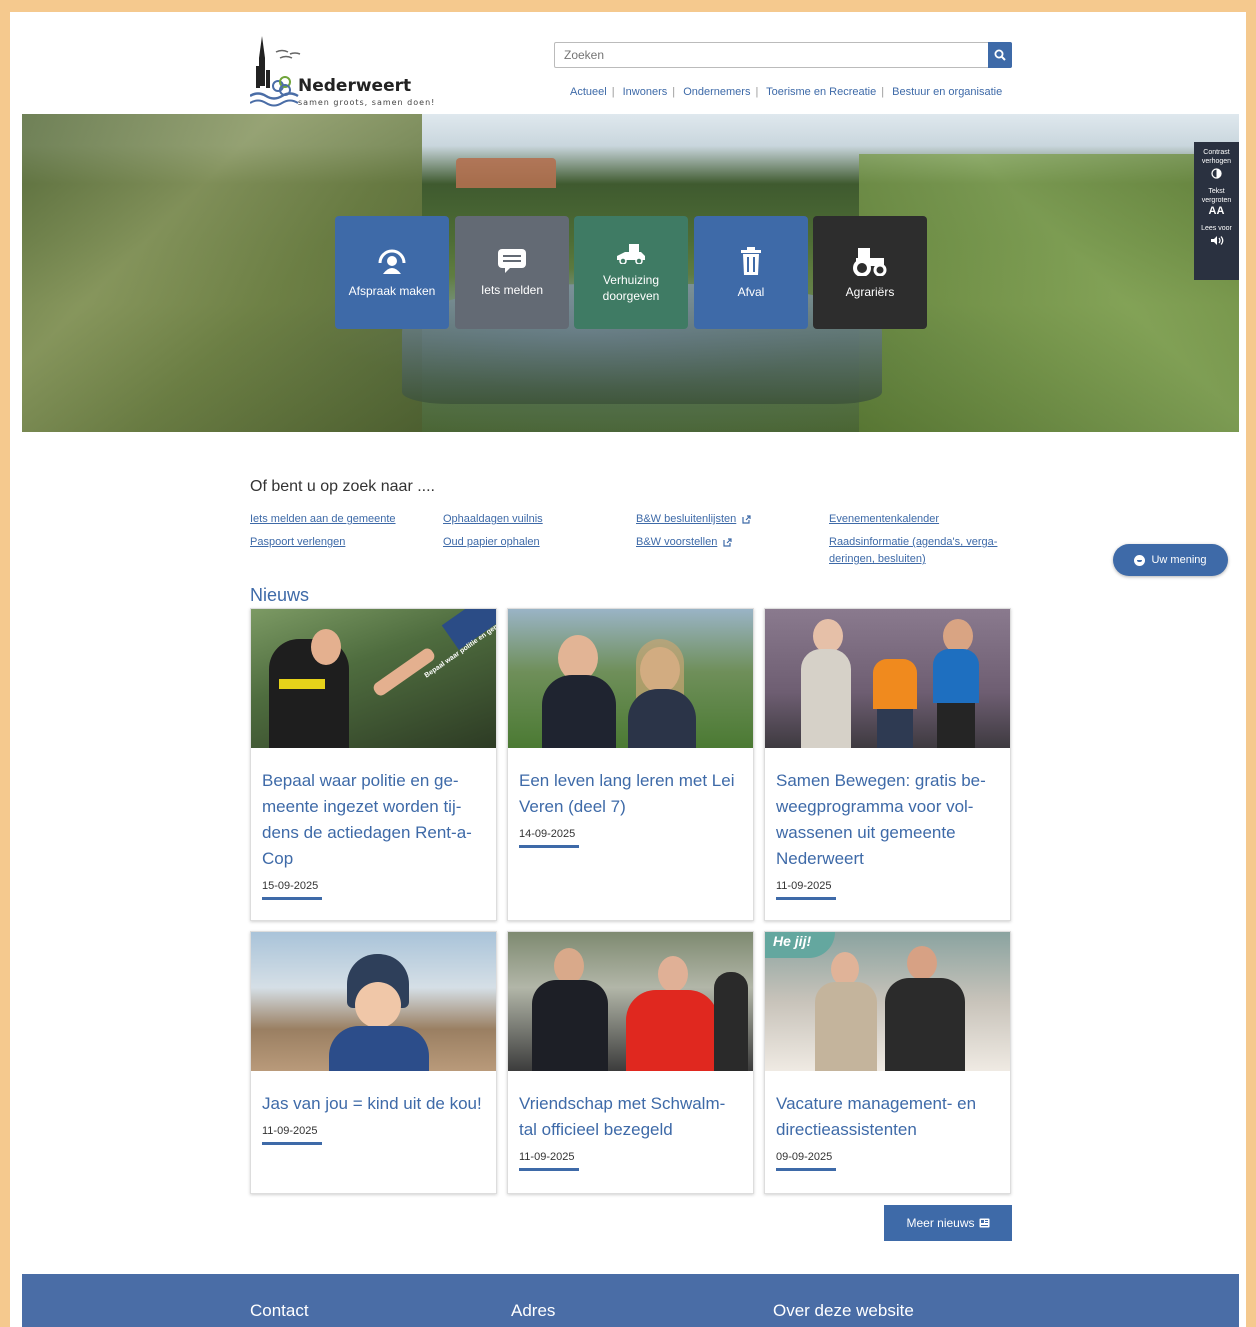 This screenshot has height=1327, width=1256. What do you see at coordinates (1216, 228) in the screenshot?
I see `read-aloud-label: Lees voor` at bounding box center [1216, 228].